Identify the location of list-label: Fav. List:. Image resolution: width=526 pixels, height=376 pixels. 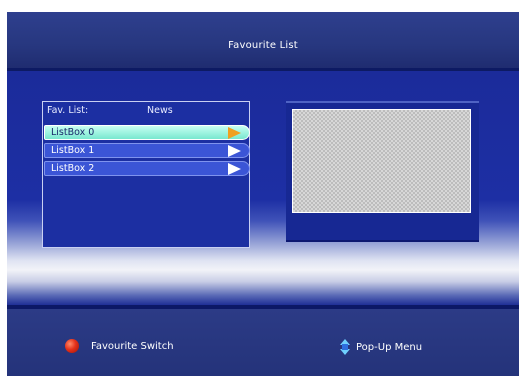
(68, 110).